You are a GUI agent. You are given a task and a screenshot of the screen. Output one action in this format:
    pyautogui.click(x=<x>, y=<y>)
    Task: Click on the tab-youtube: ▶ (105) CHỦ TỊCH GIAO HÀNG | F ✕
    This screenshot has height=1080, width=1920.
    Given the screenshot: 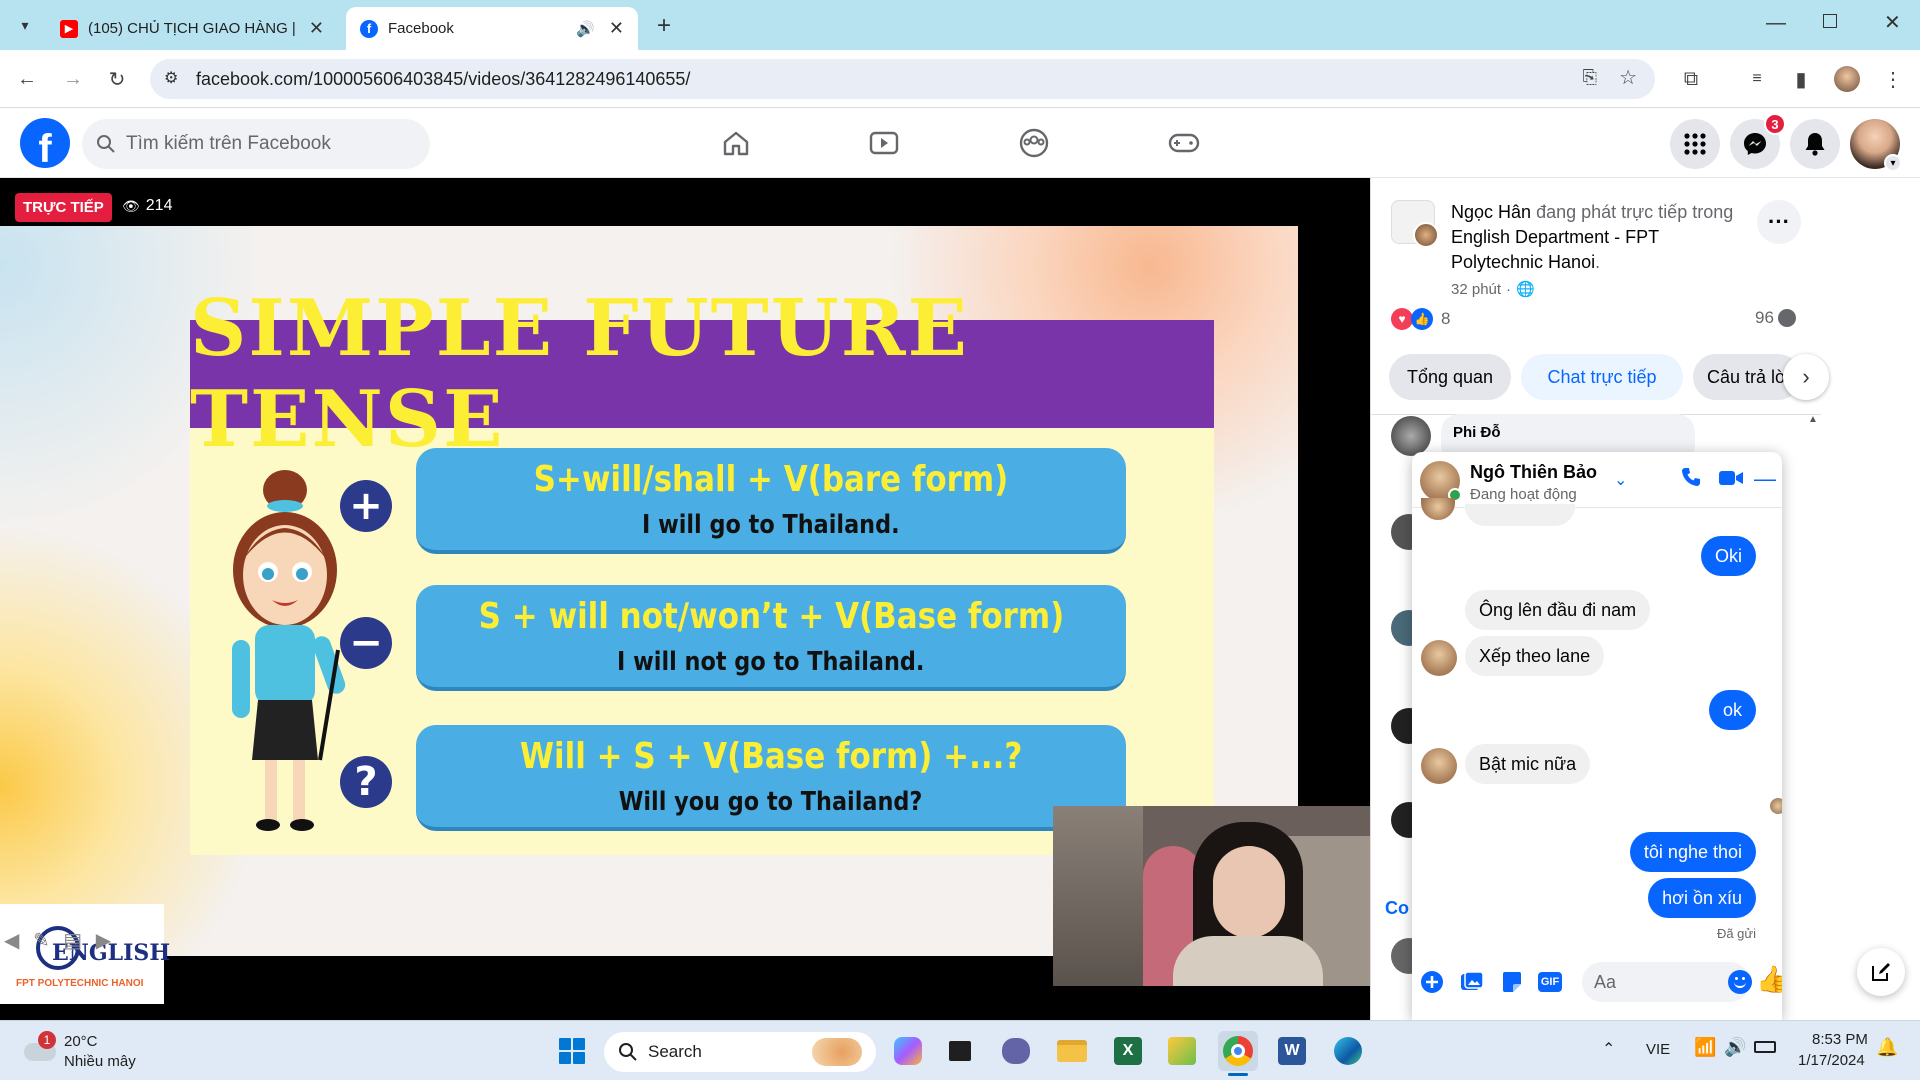 What is the action you would take?
    pyautogui.click(x=192, y=28)
    